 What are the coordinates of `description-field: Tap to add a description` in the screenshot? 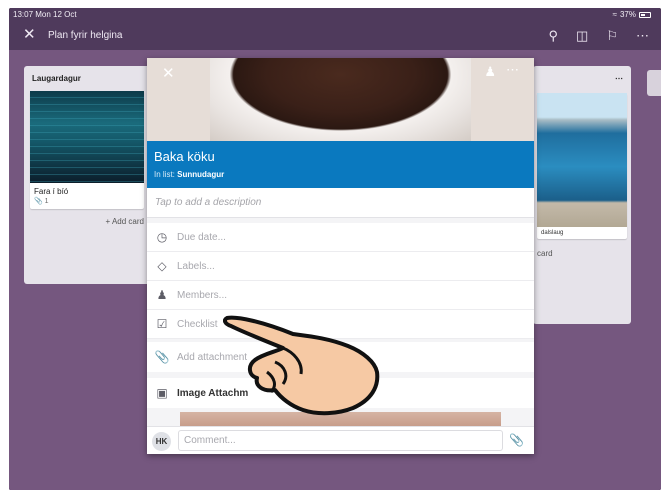 It's located at (340, 203).